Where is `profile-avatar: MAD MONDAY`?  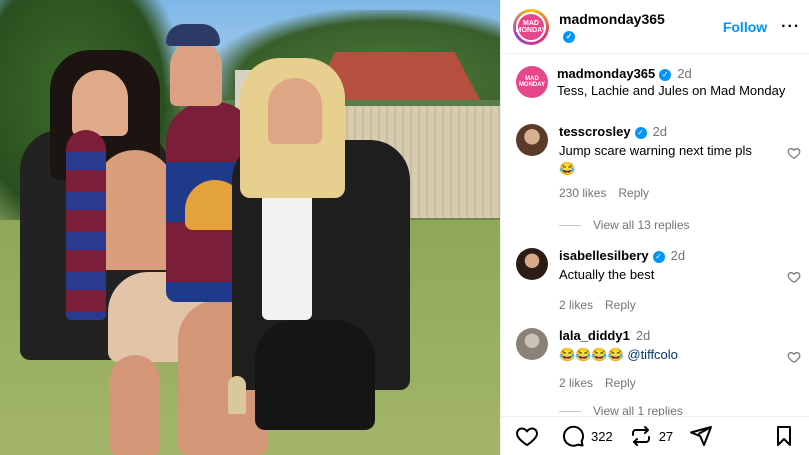 profile-avatar: MAD MONDAY is located at coordinates (531, 26).